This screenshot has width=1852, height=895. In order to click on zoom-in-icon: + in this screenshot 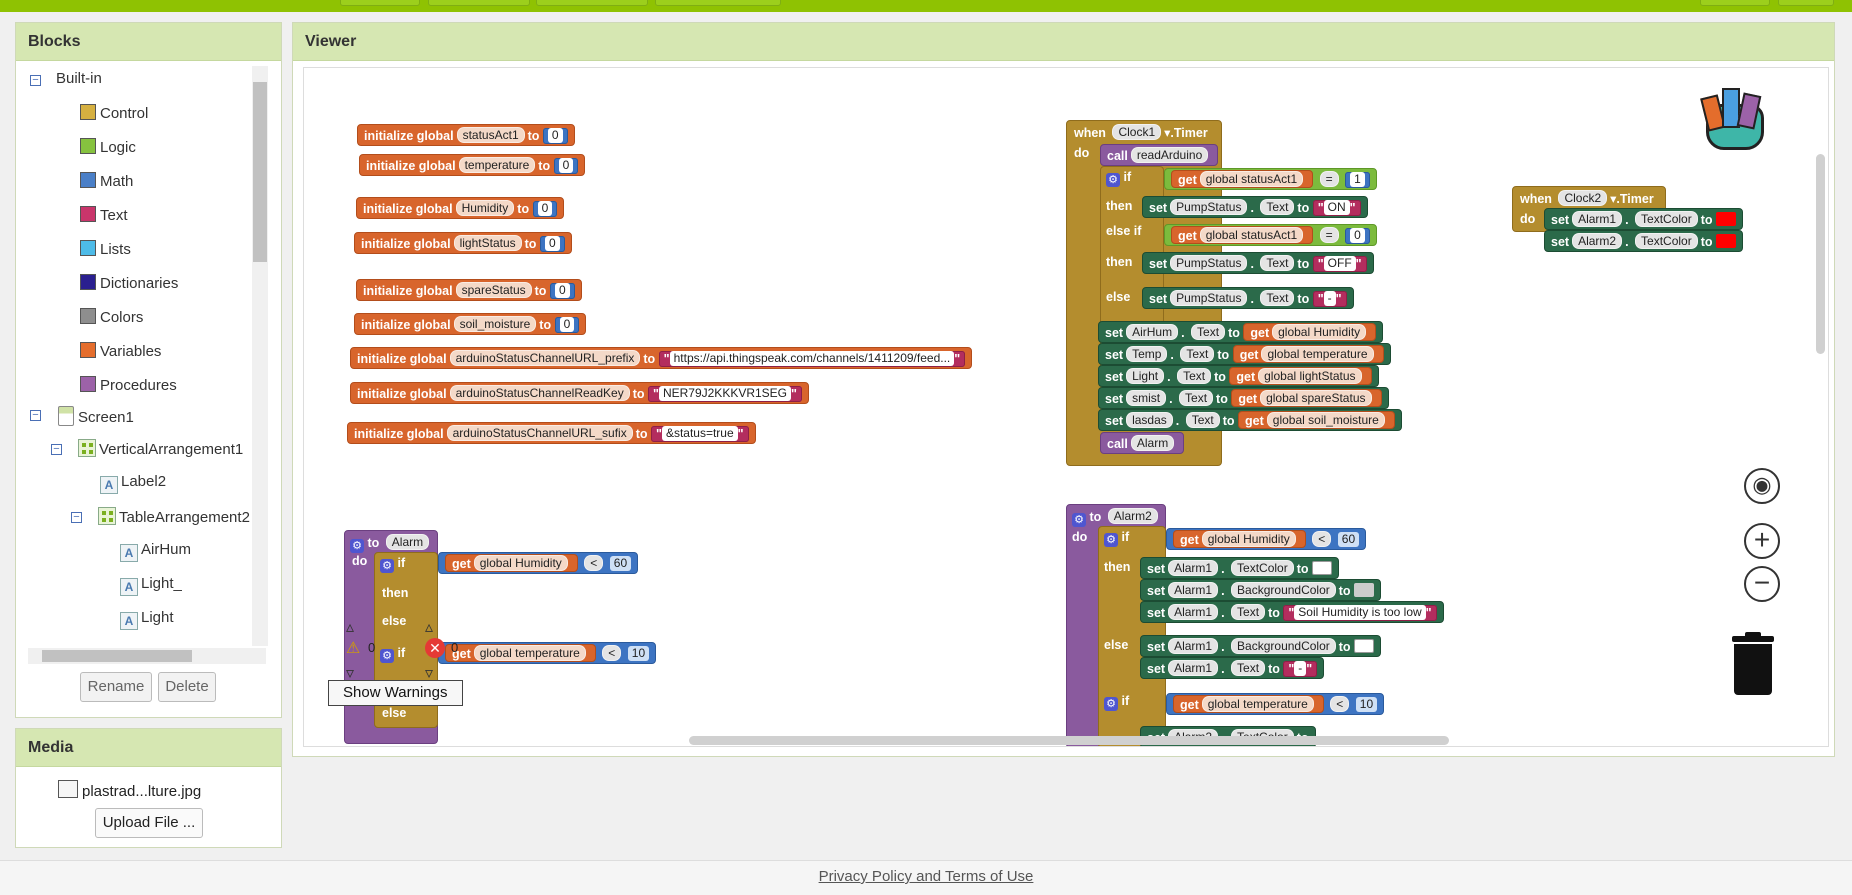, I will do `click(1762, 541)`.